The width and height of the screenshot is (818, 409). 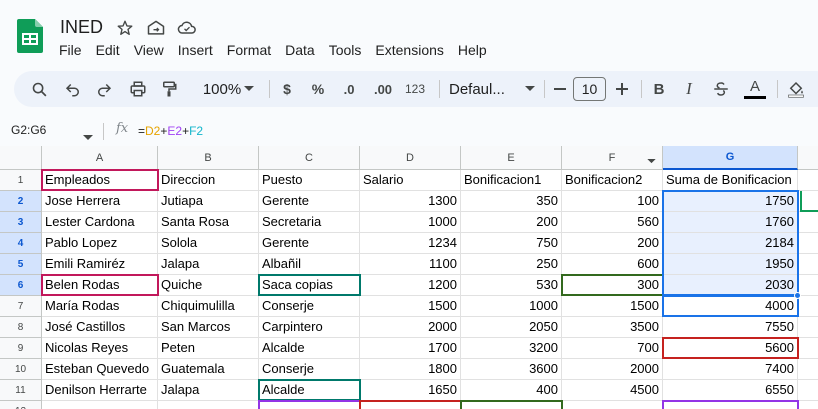 I want to click on cell-a8: José Castillos, so click(x=100, y=327).